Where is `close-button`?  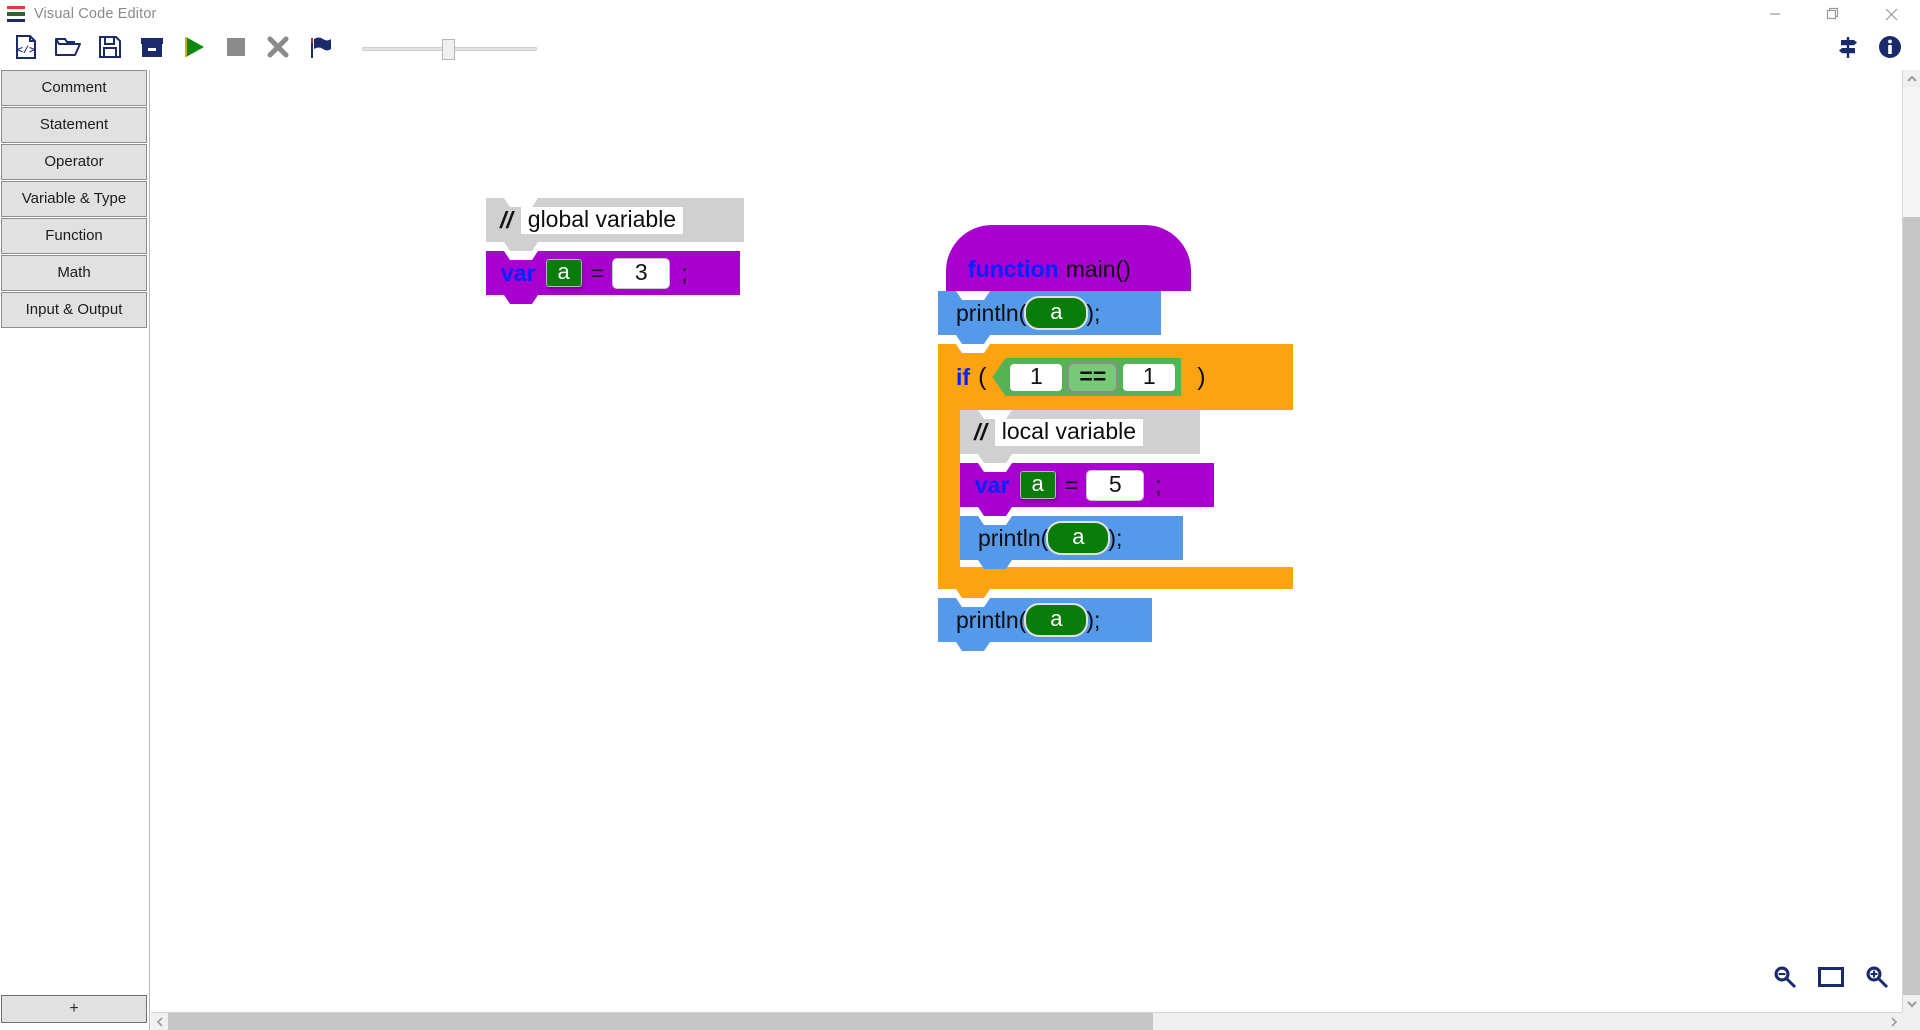 close-button is located at coordinates (1891, 14).